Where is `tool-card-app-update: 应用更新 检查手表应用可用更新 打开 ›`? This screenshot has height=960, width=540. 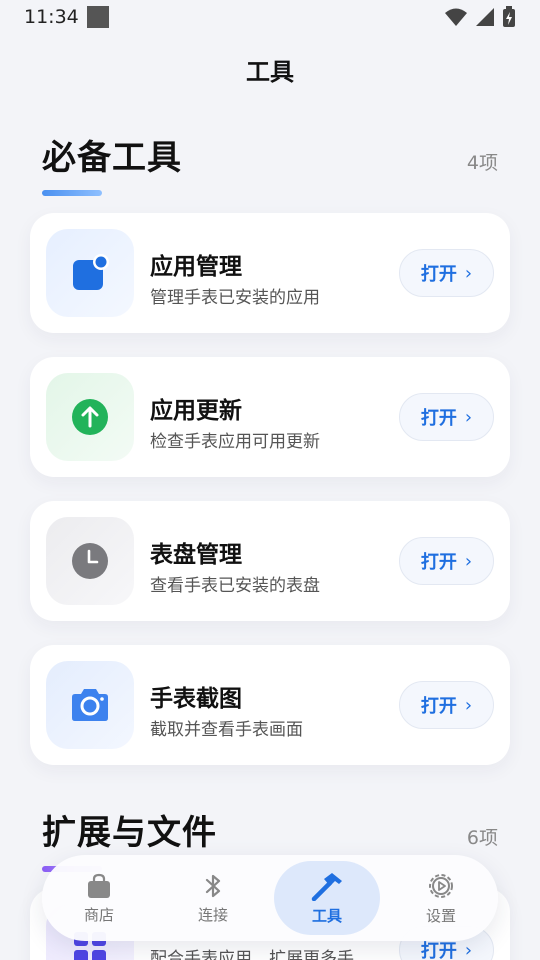
tool-card-app-update: 应用更新 检查手表应用可用更新 打开 › is located at coordinates (270, 417).